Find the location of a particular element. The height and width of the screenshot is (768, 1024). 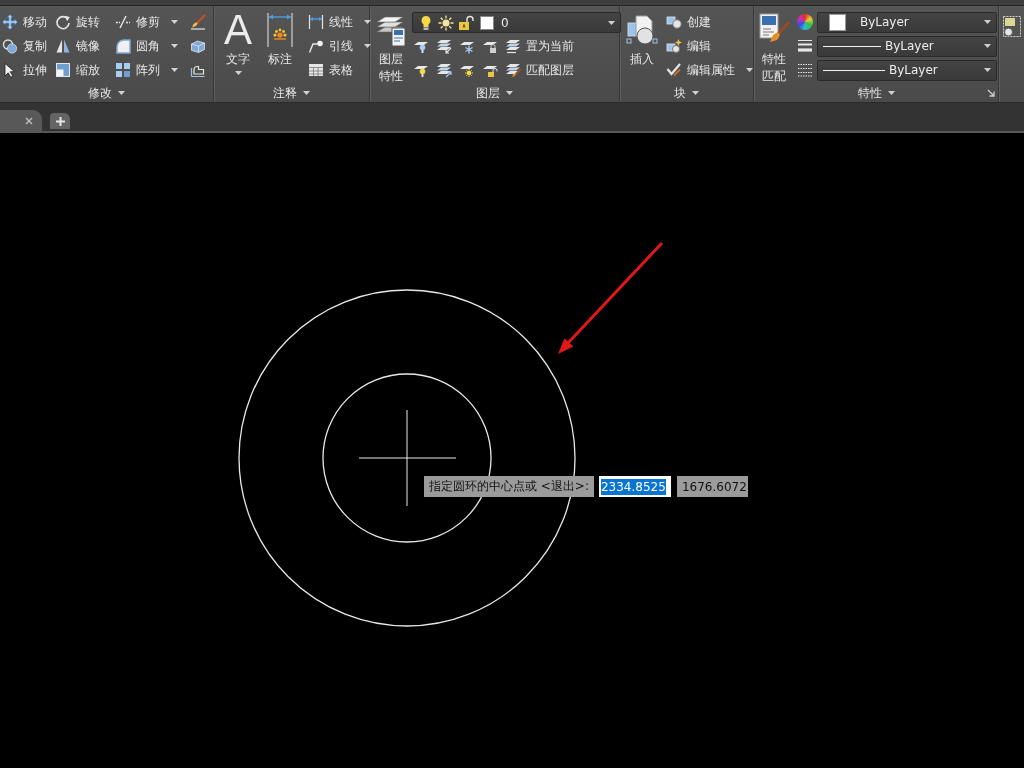

open-padlock-icon is located at coordinates (466, 22).